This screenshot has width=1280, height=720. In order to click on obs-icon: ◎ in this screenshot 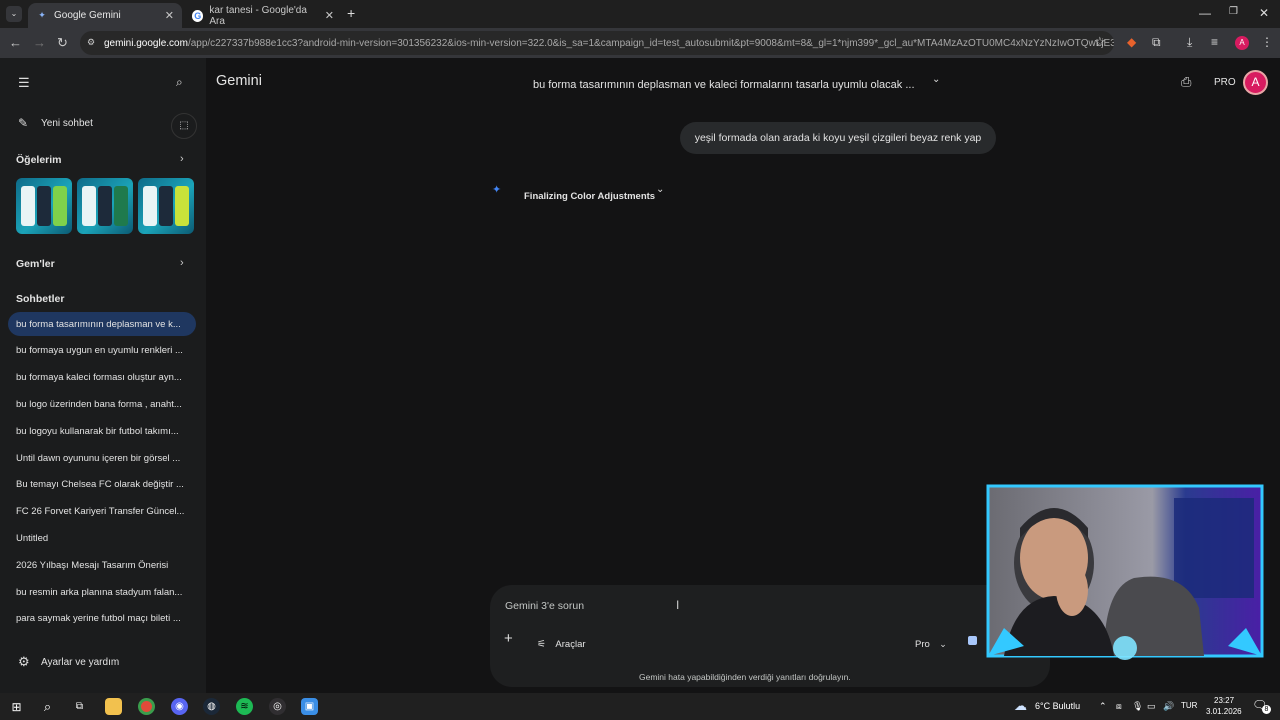, I will do `click(277, 706)`.